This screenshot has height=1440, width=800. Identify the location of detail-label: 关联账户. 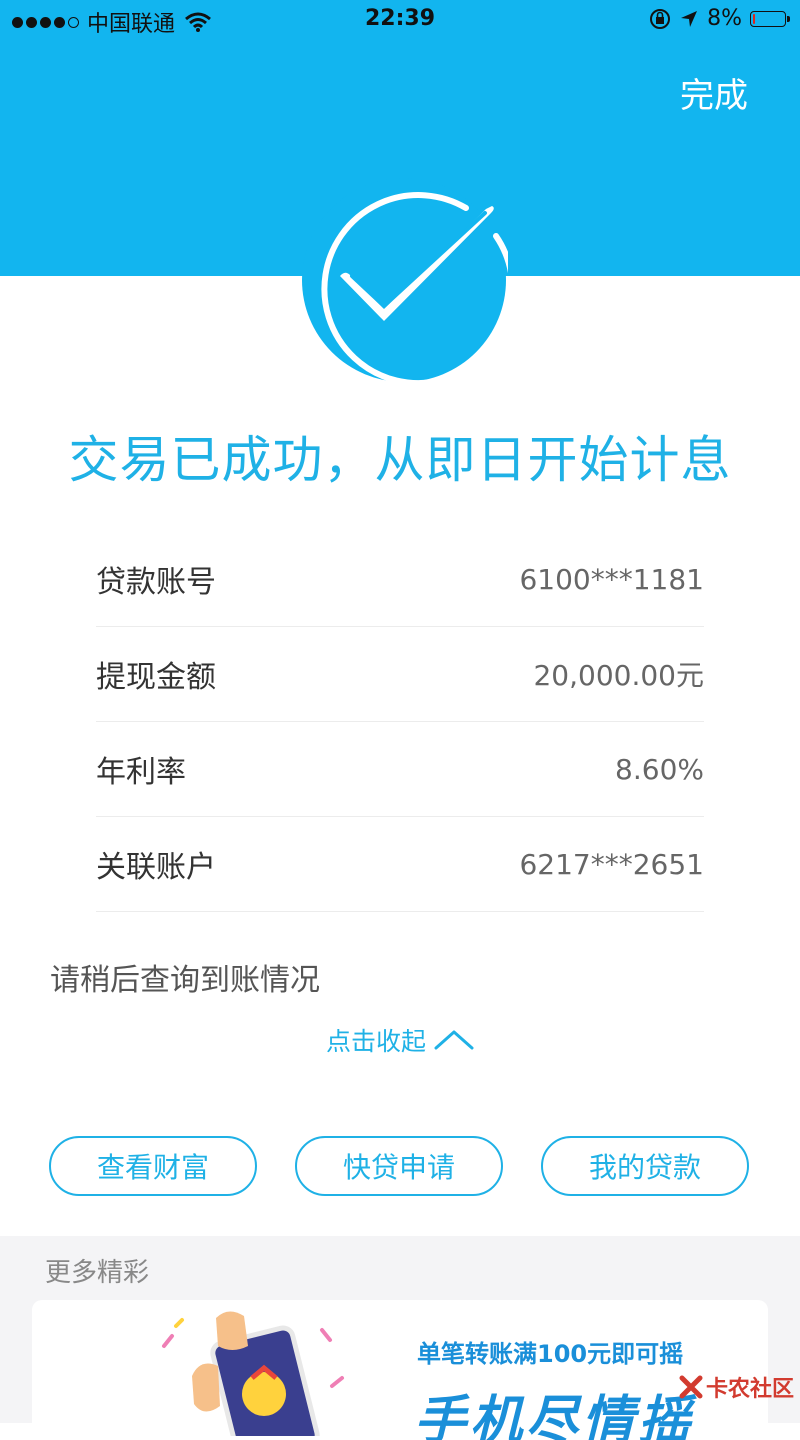
(156, 867).